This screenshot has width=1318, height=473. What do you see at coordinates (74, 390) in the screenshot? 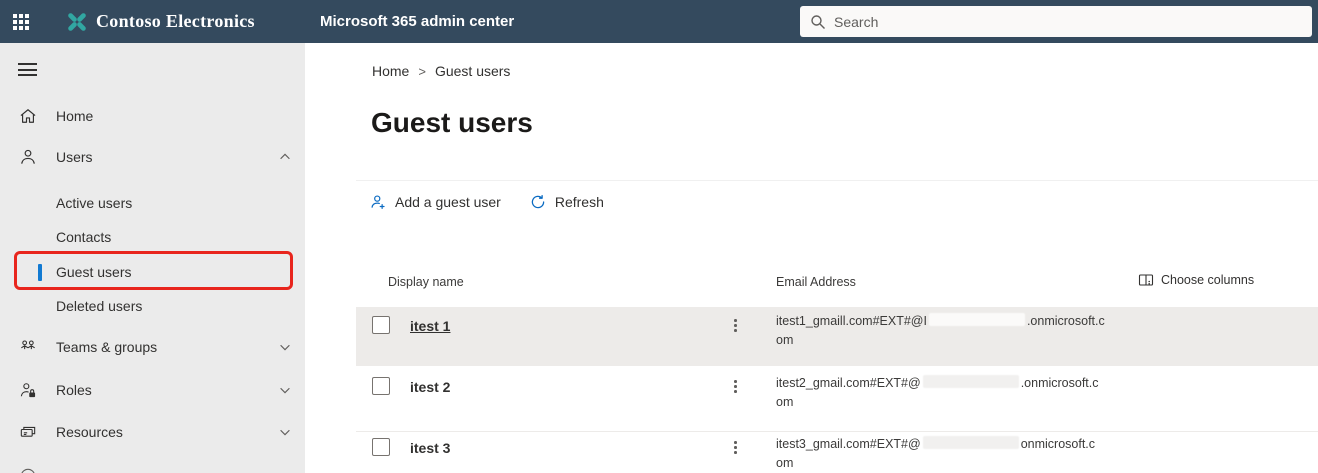
I see `sidebar-item-label: Roles` at bounding box center [74, 390].